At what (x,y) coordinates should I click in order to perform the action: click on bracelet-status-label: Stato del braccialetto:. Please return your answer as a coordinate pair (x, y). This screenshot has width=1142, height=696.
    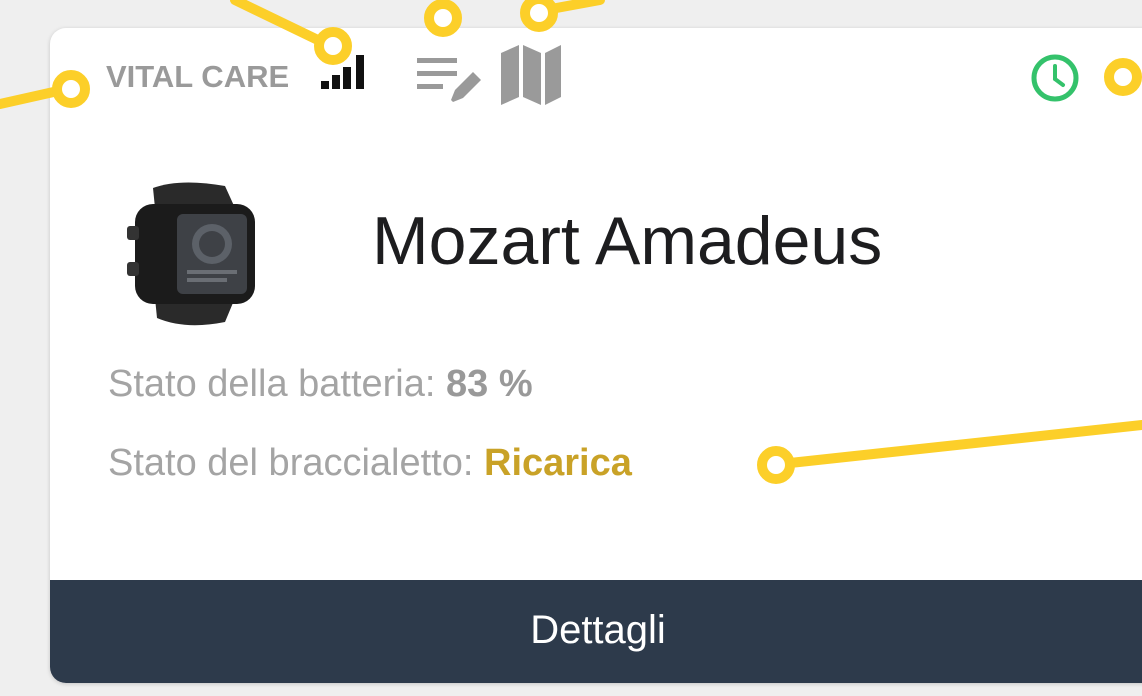
    Looking at the image, I should click on (296, 463).